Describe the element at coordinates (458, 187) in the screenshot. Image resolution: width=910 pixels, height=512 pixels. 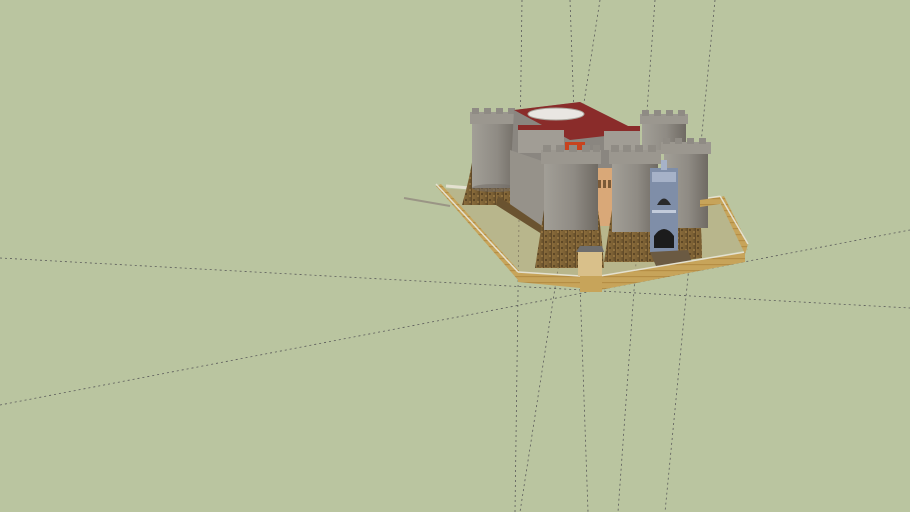
I see `outer-wall-back` at that location.